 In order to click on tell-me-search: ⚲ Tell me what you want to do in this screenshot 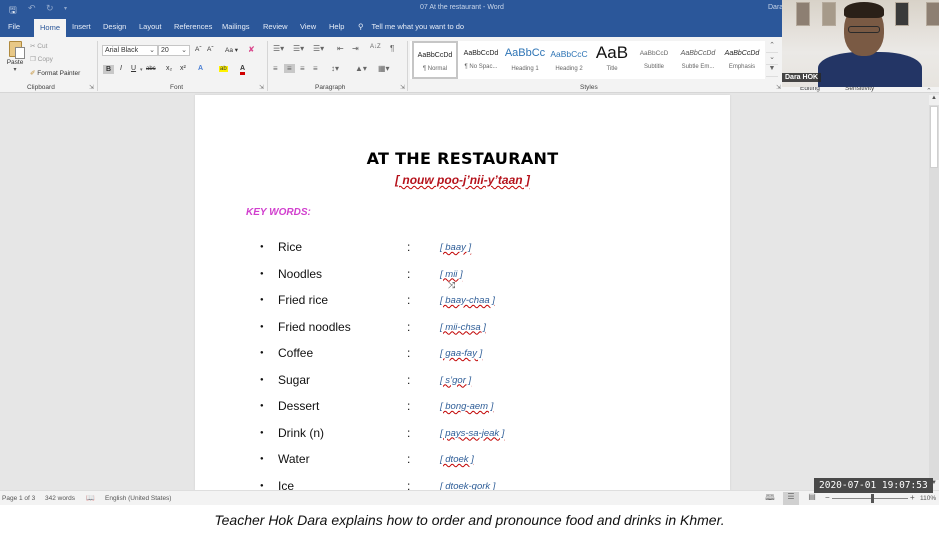, I will do `click(411, 26)`.